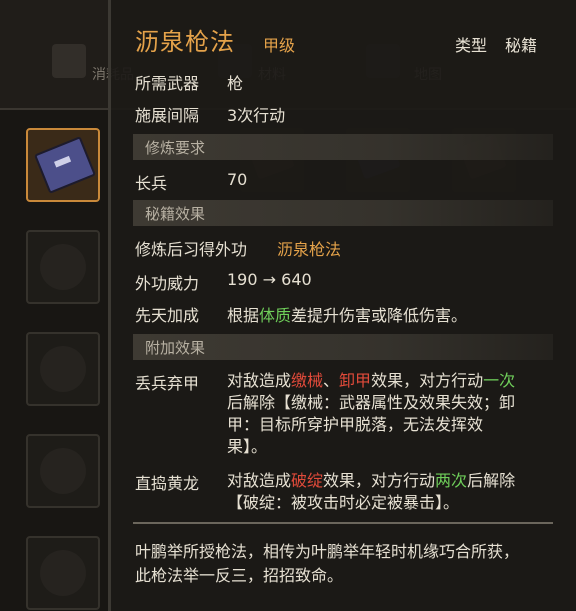 The height and width of the screenshot is (611, 576). Describe the element at coordinates (343, 523) in the screenshot. I see `tooltip-divider` at that location.